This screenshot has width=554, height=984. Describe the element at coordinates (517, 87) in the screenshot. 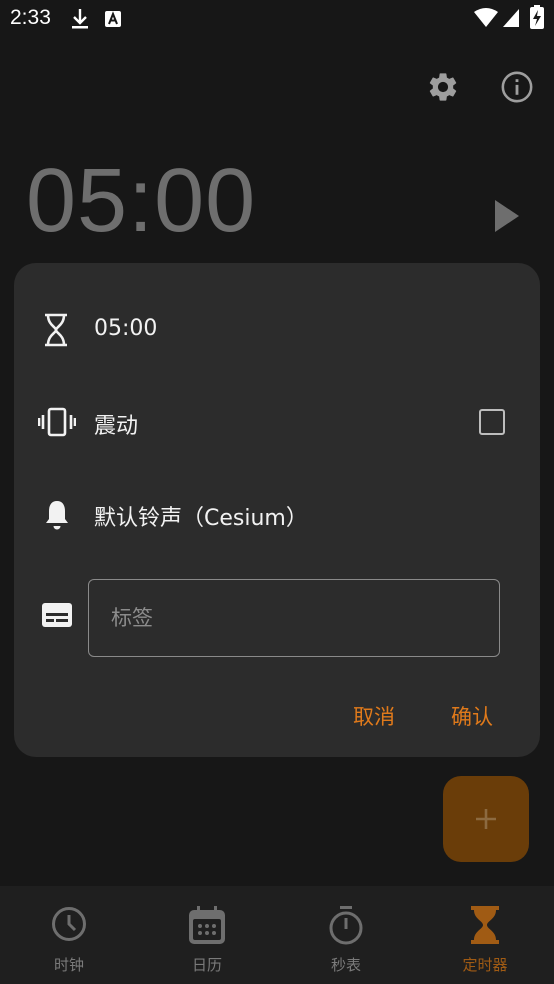

I see `info-icon` at that location.